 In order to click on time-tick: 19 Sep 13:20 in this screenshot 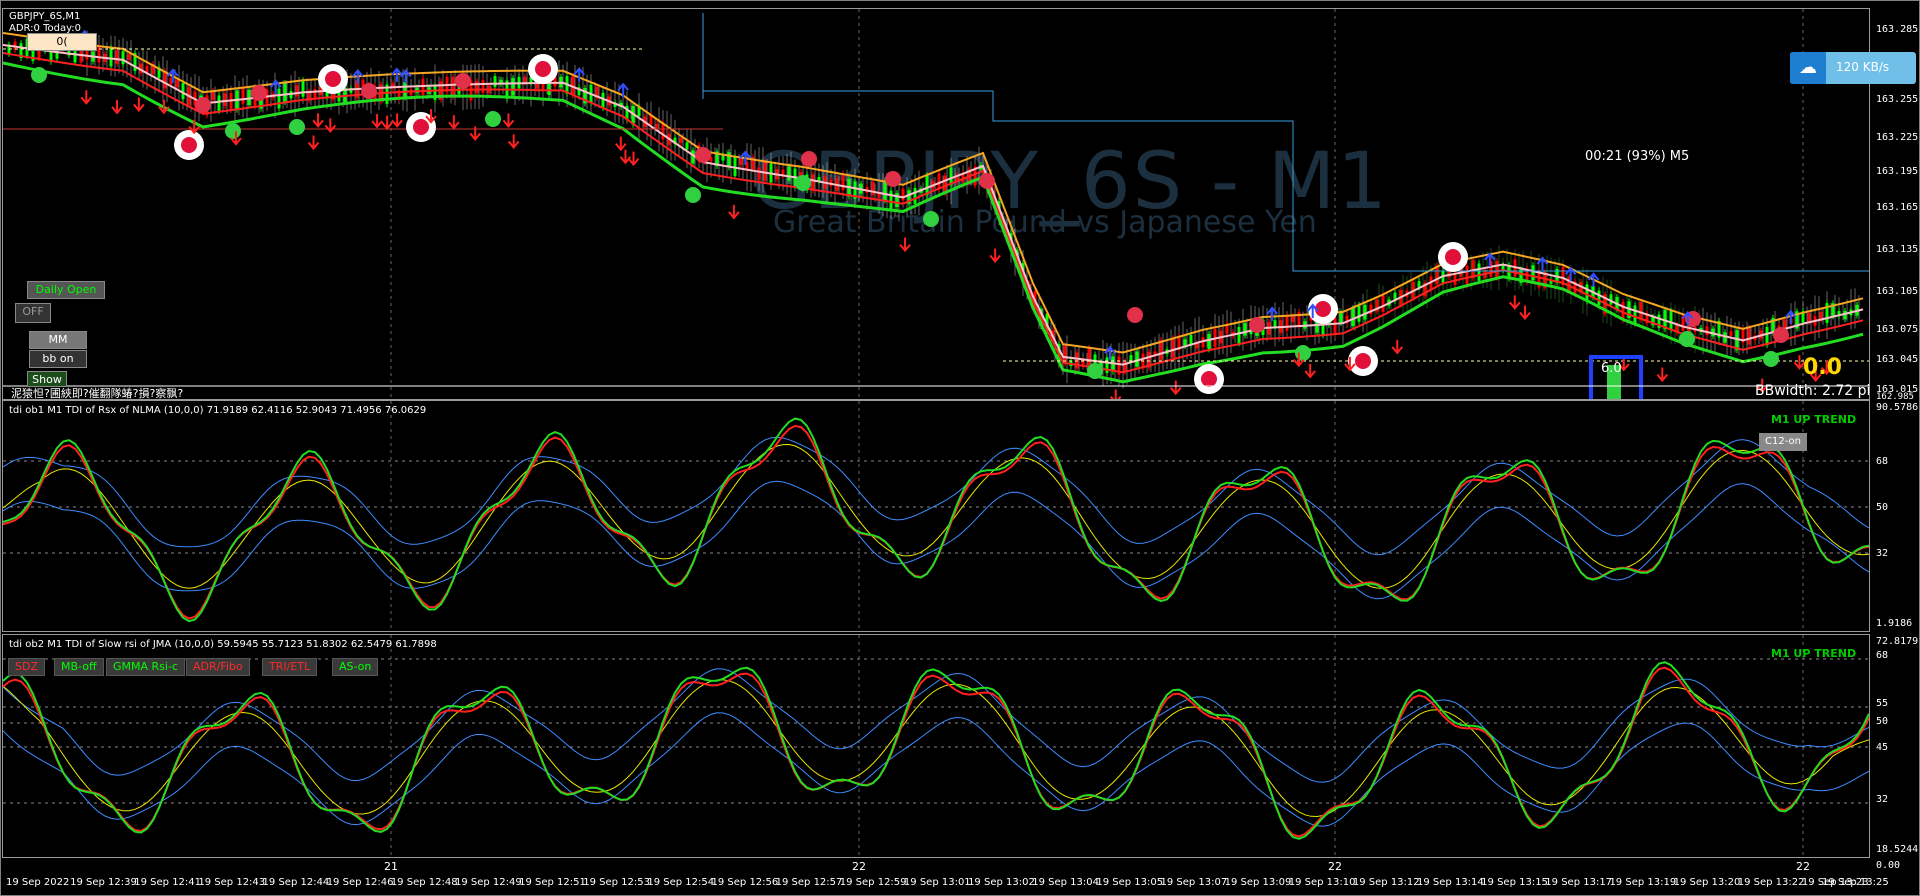, I will do `click(1707, 882)`.